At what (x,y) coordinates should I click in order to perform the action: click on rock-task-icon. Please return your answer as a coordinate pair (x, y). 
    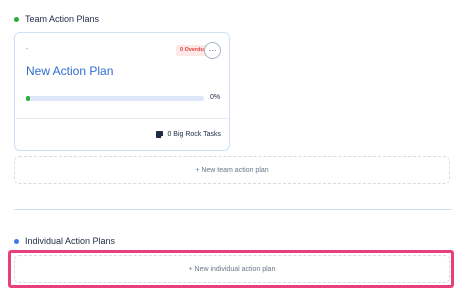
    Looking at the image, I should click on (160, 135).